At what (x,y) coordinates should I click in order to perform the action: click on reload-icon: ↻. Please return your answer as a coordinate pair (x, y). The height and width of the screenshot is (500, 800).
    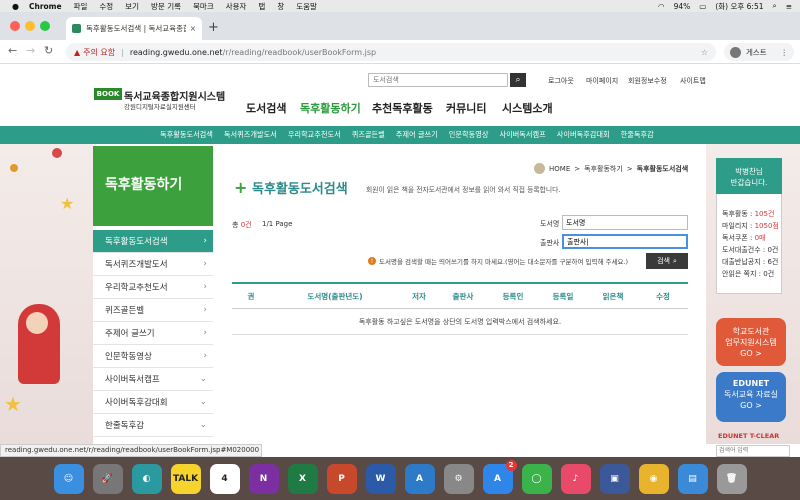
    Looking at the image, I should click on (48, 50).